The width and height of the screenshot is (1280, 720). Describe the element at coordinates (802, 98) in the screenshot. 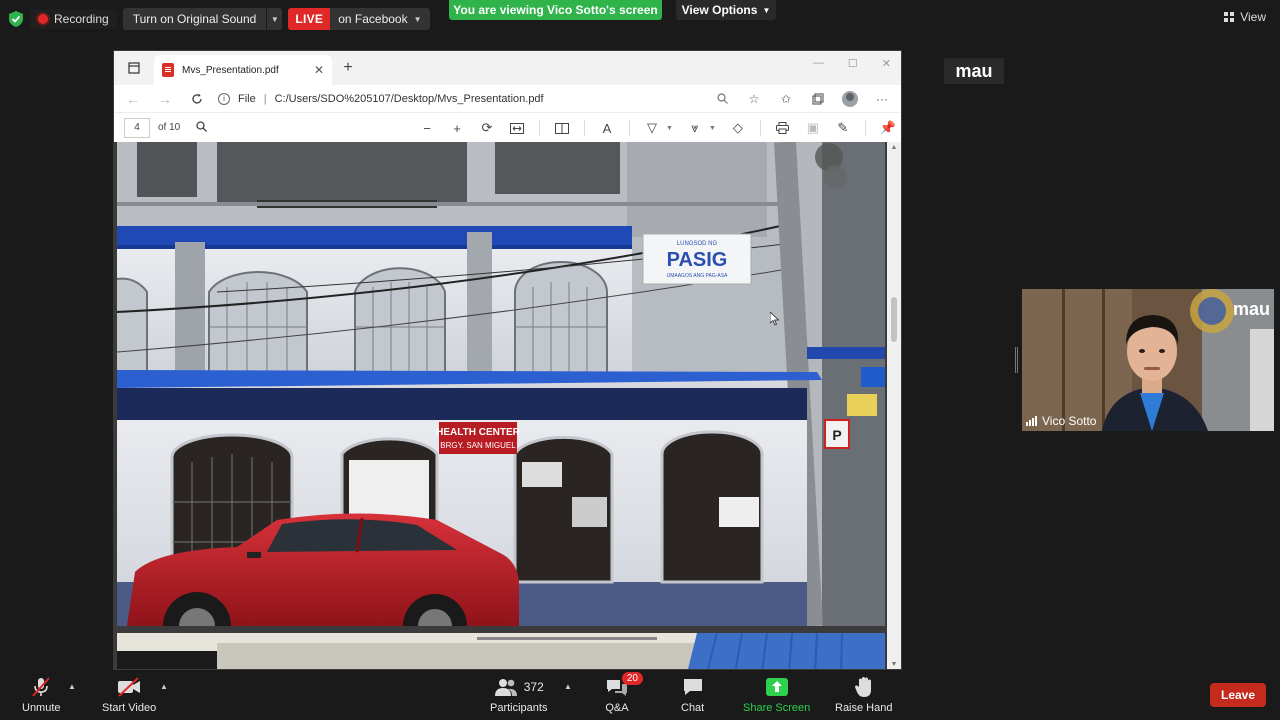

I see `browser-toolbar-right: ☆ ✩ ···` at that location.